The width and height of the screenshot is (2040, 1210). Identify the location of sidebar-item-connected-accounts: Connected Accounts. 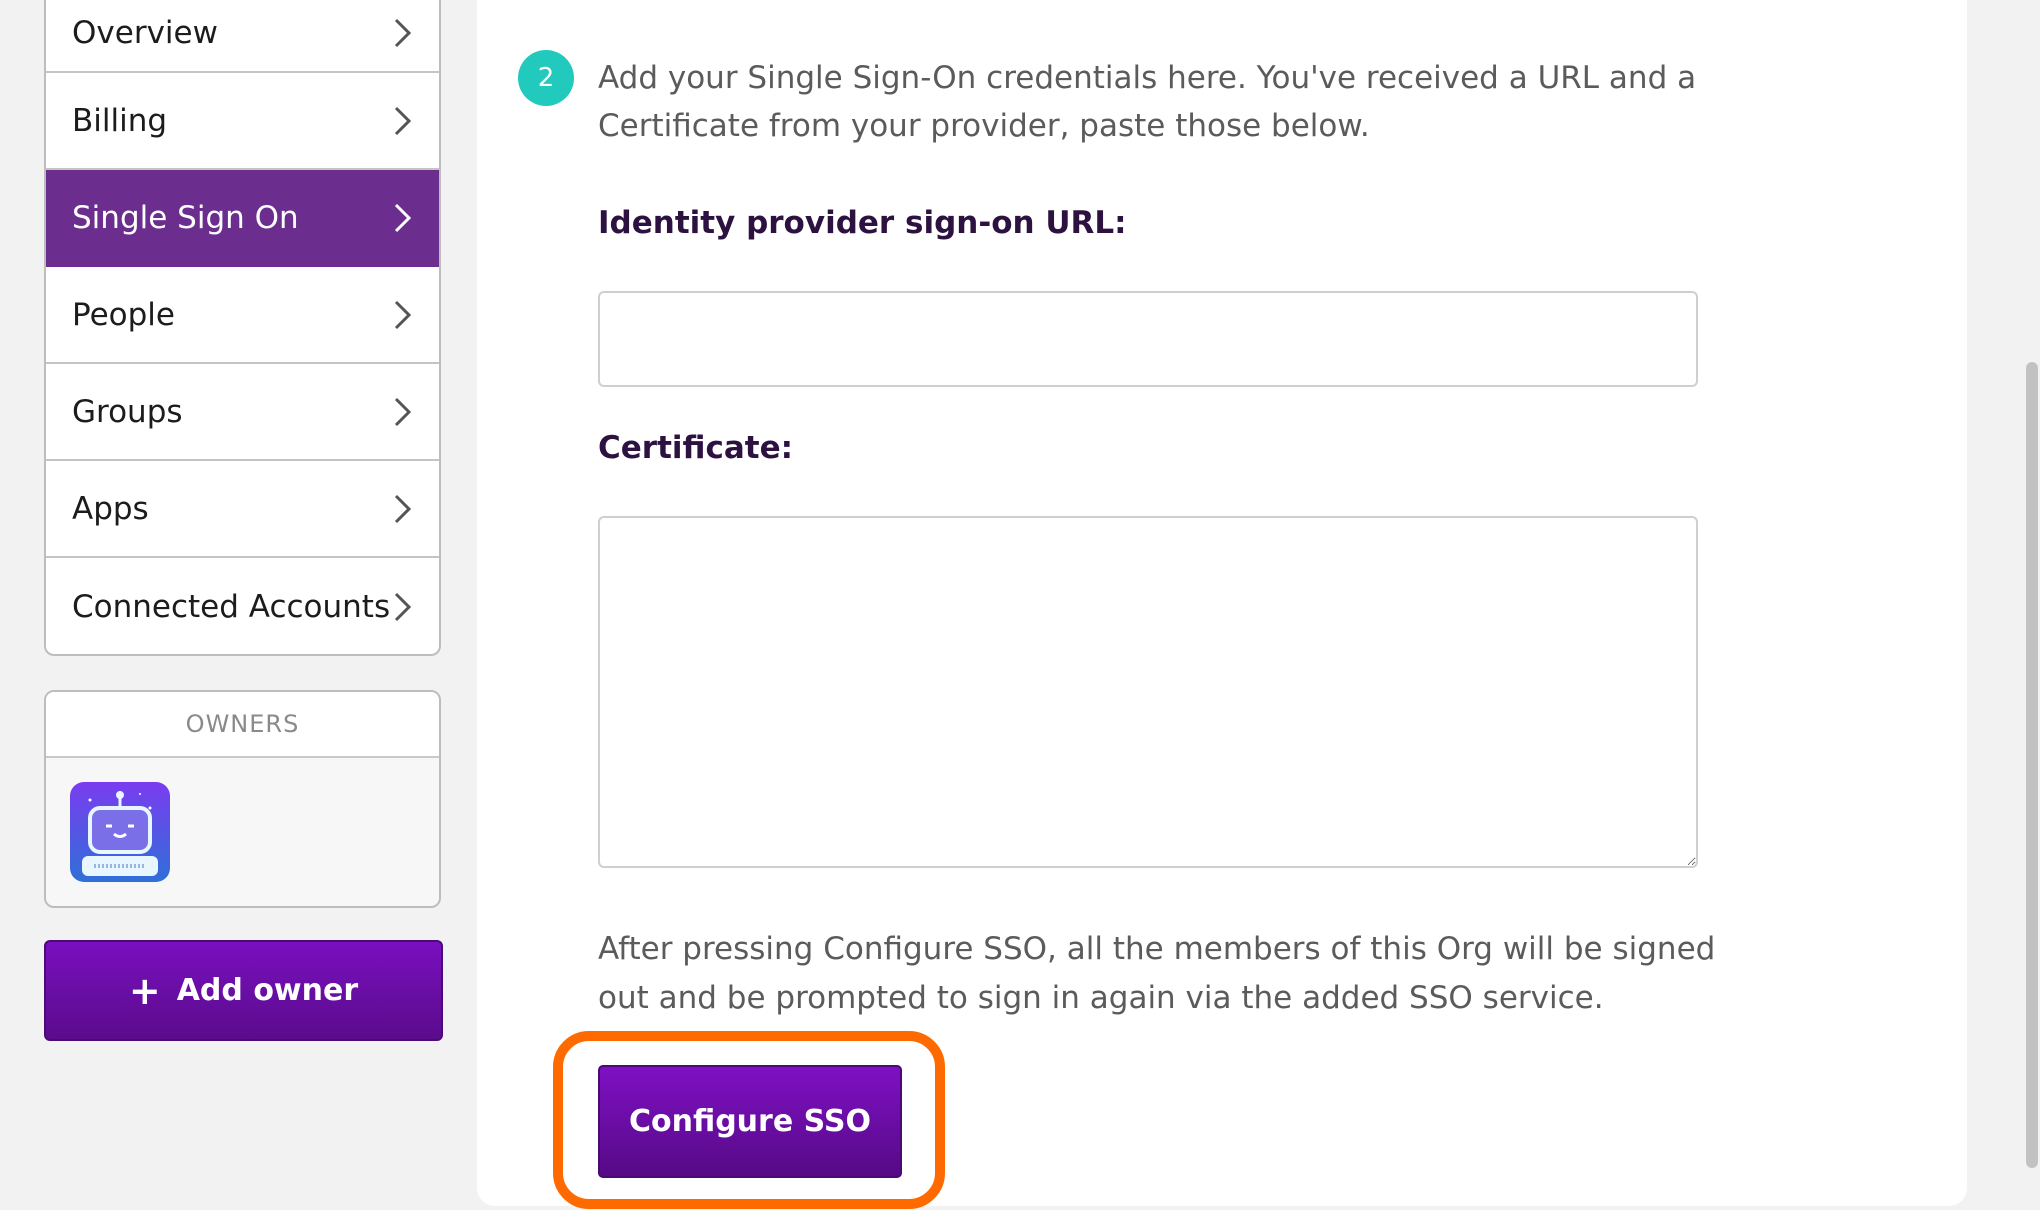
(242, 606).